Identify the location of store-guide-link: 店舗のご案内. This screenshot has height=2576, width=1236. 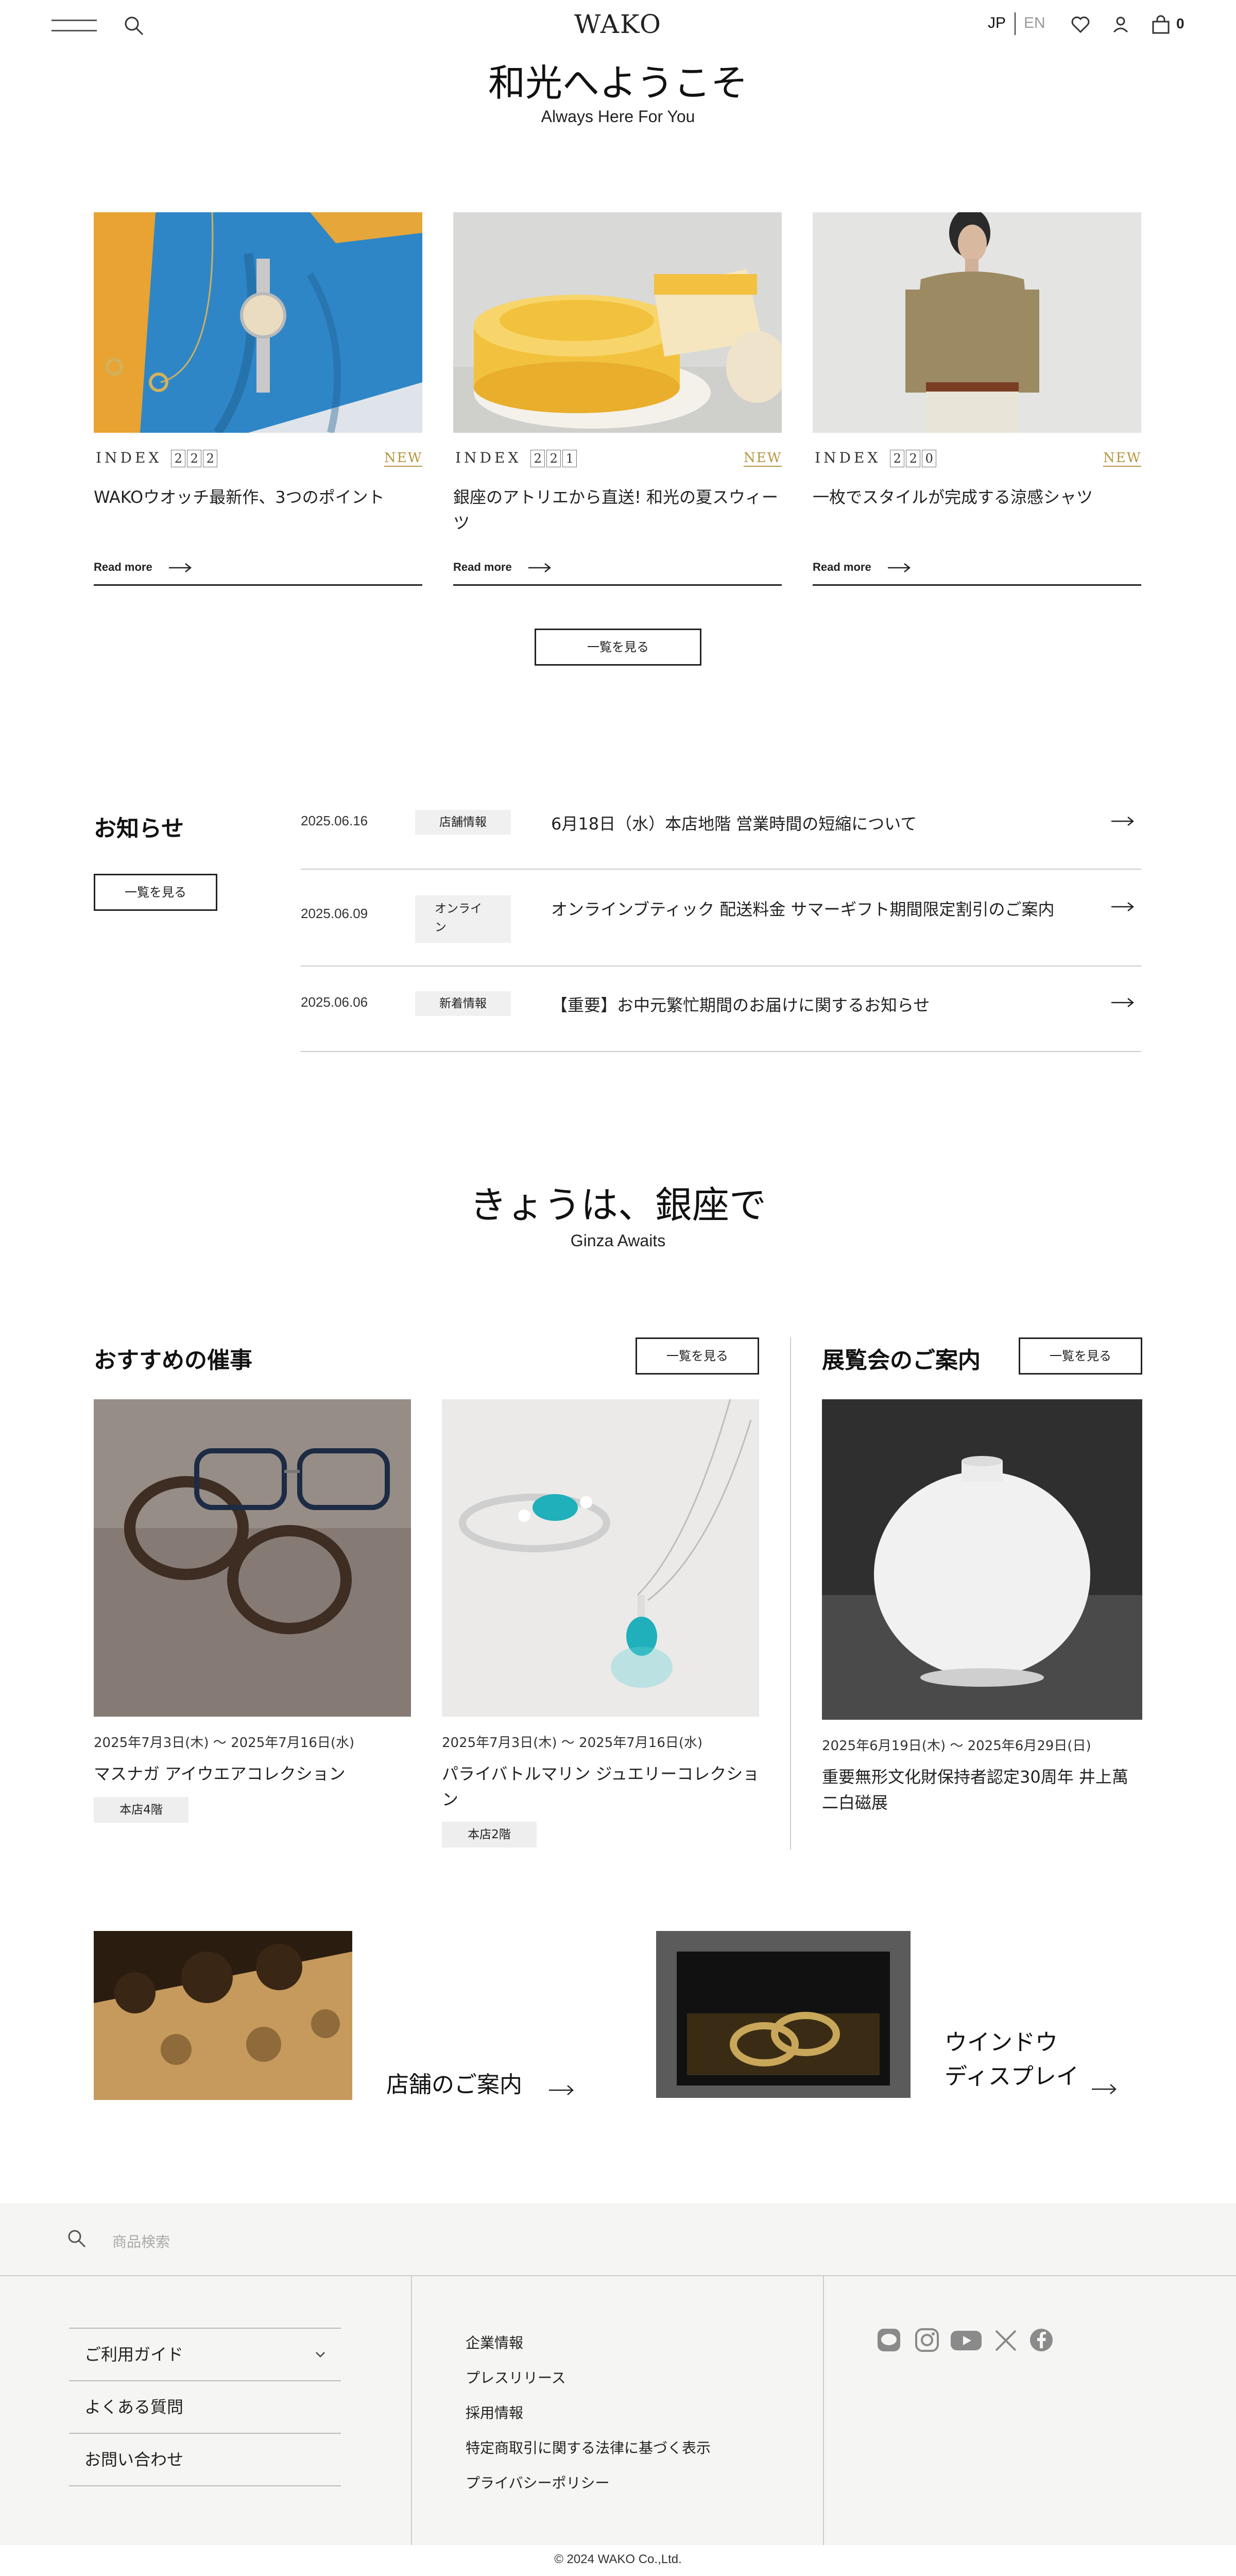
(454, 2082).